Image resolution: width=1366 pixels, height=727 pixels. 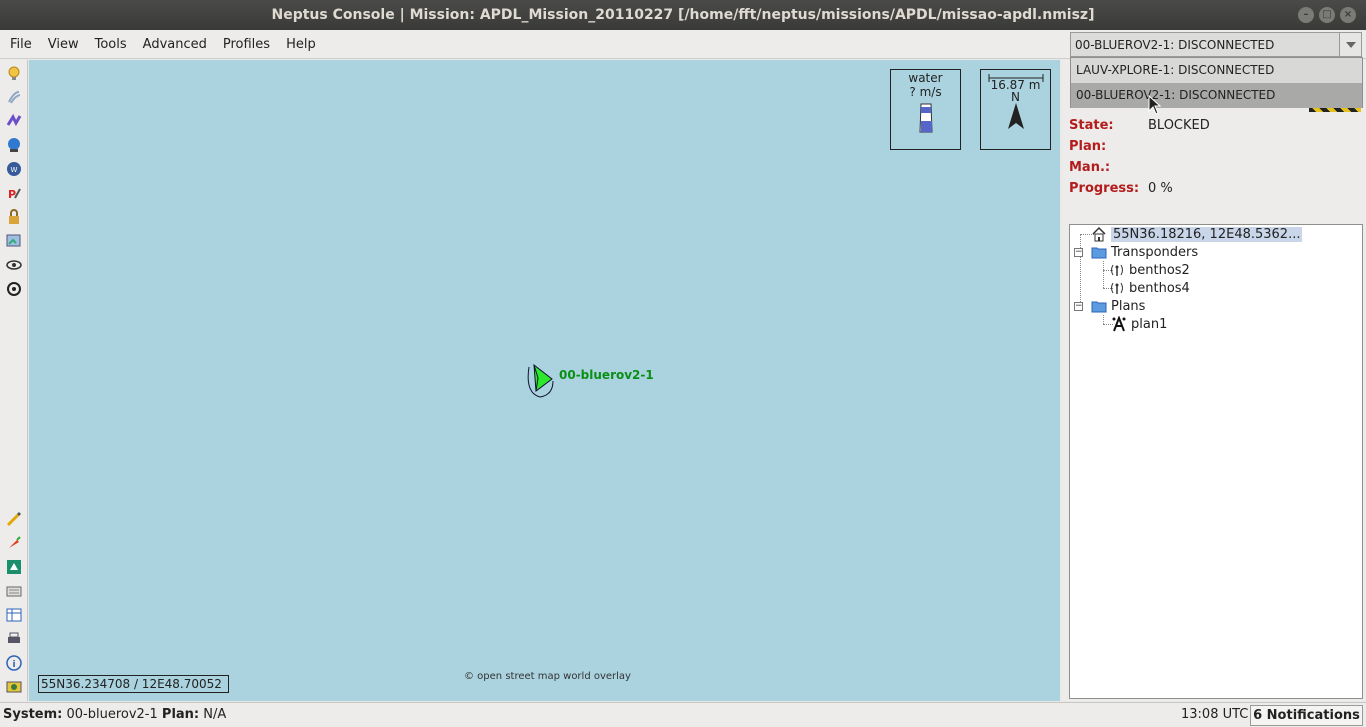 What do you see at coordinates (111, 44) in the screenshot?
I see `menu-tools: Tools` at bounding box center [111, 44].